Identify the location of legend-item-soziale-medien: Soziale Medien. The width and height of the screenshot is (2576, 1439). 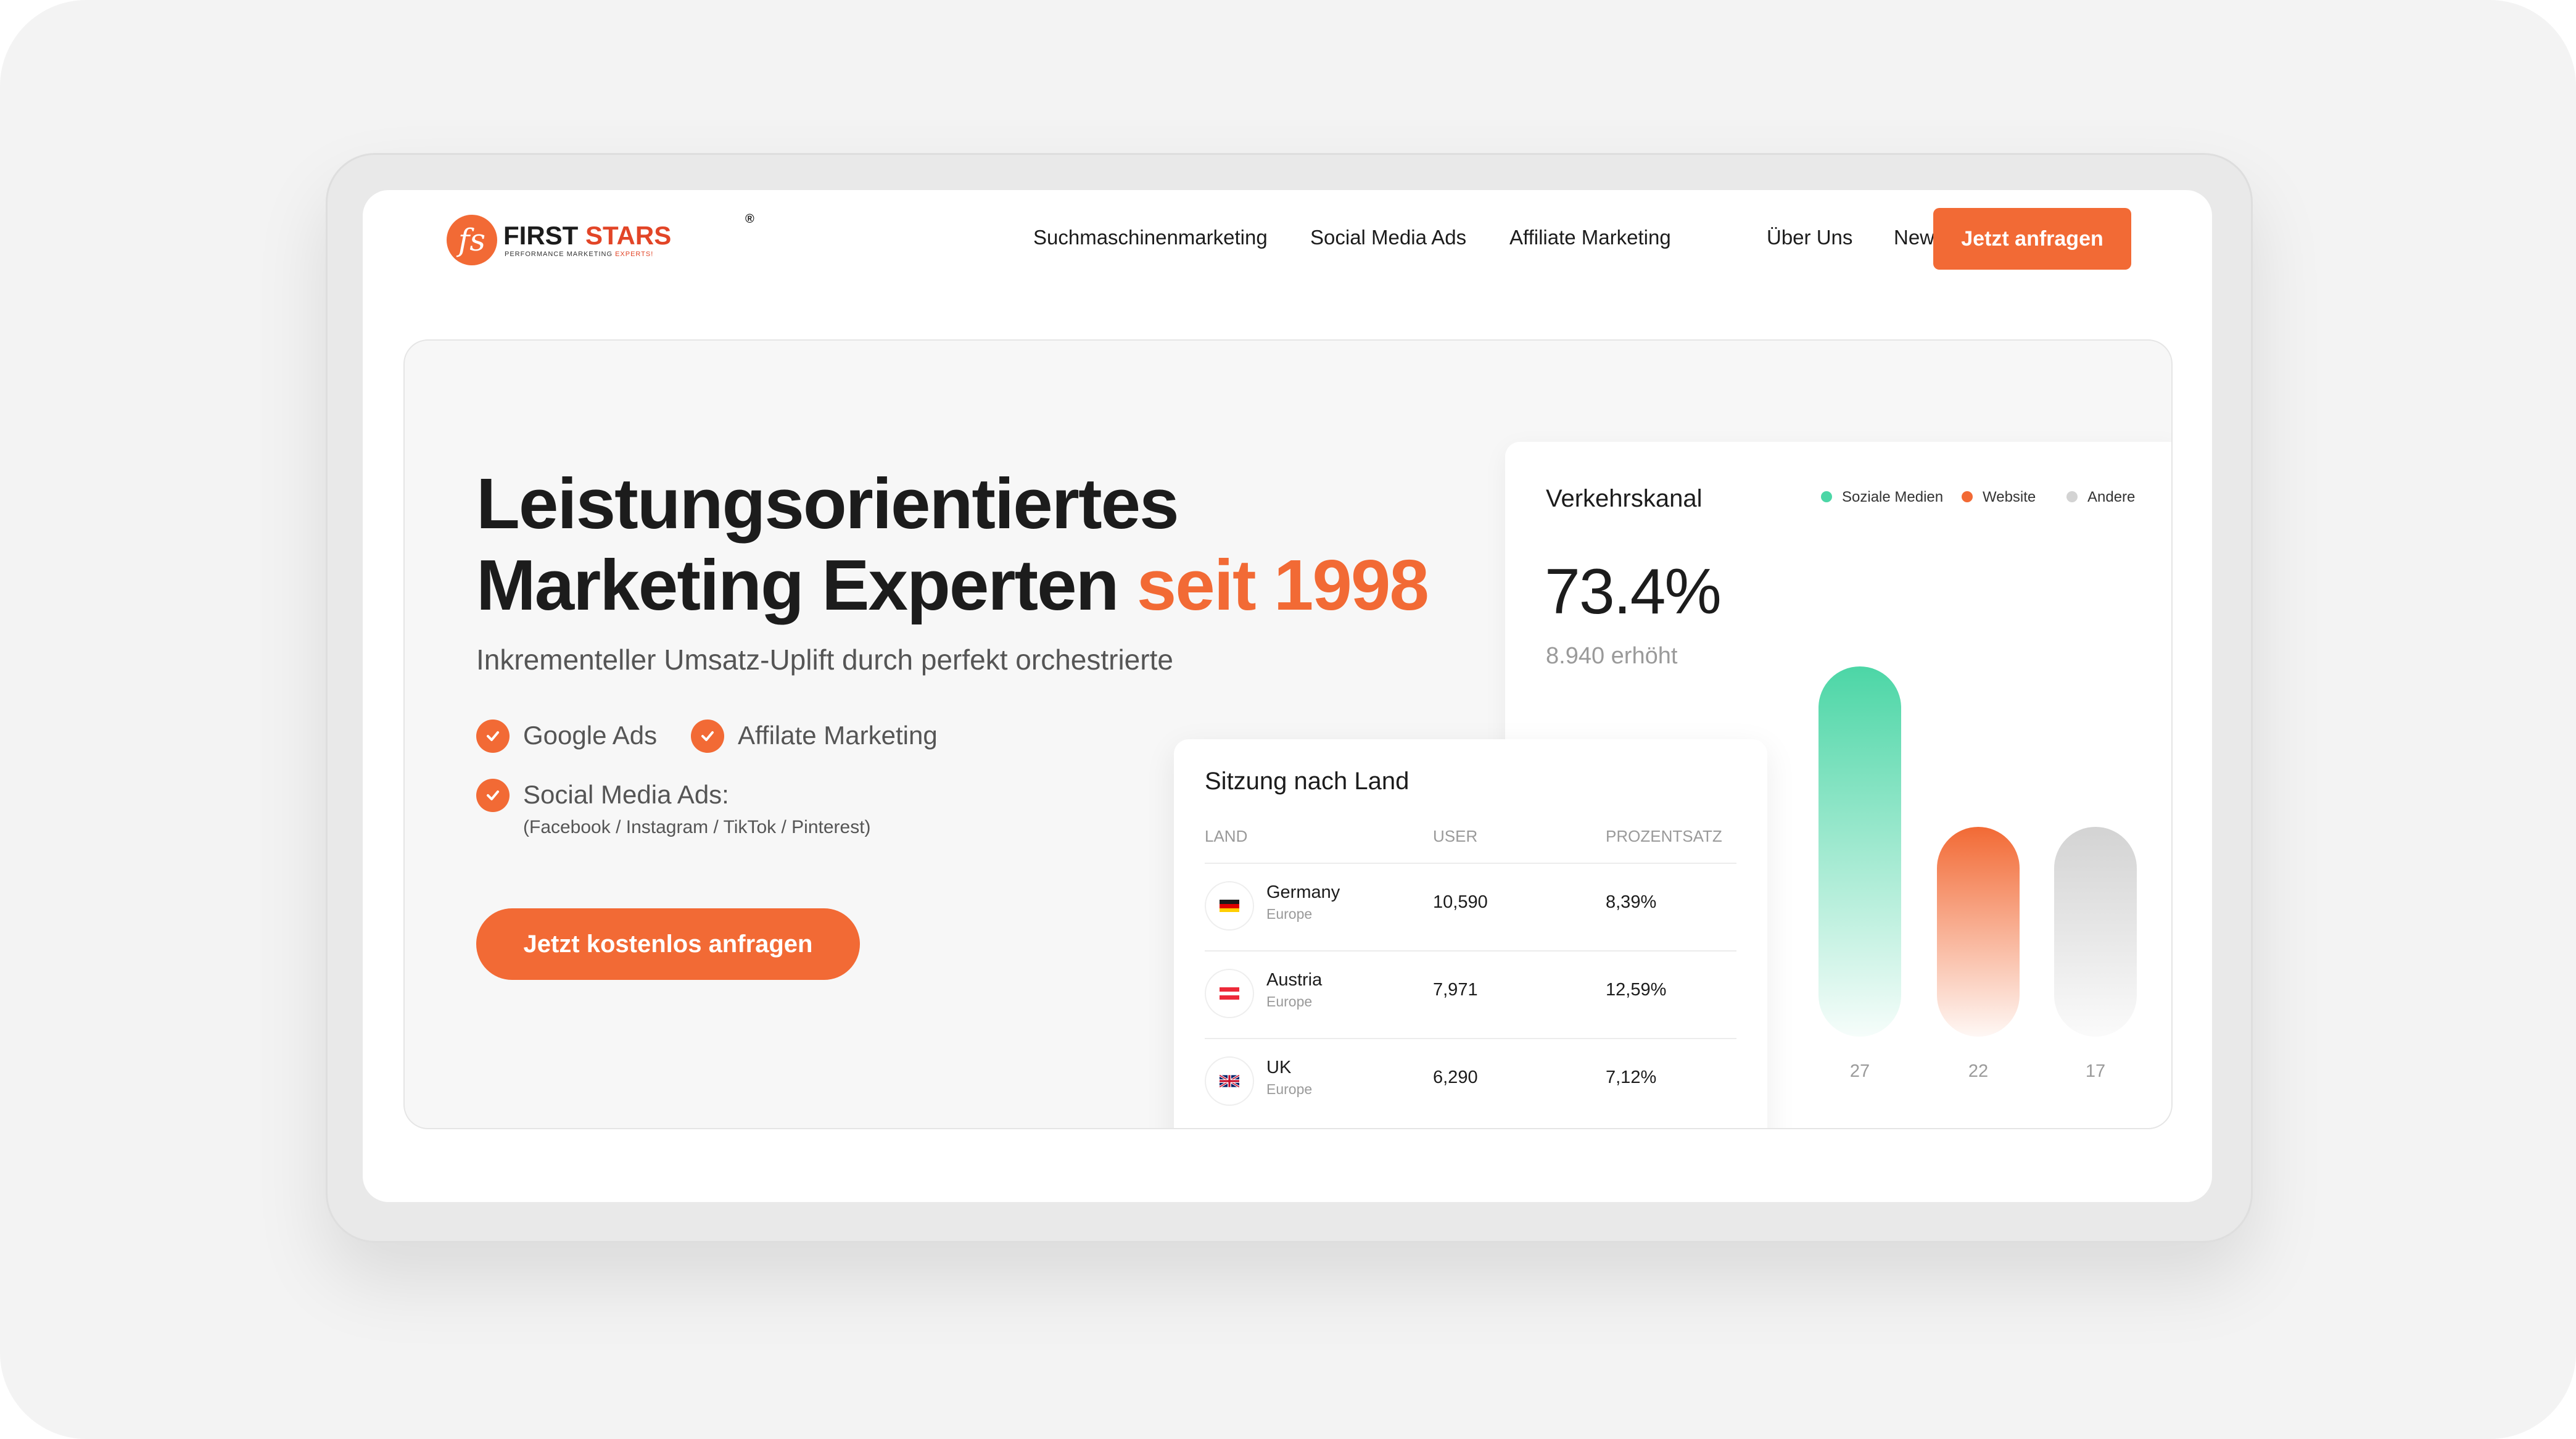
(1882, 497).